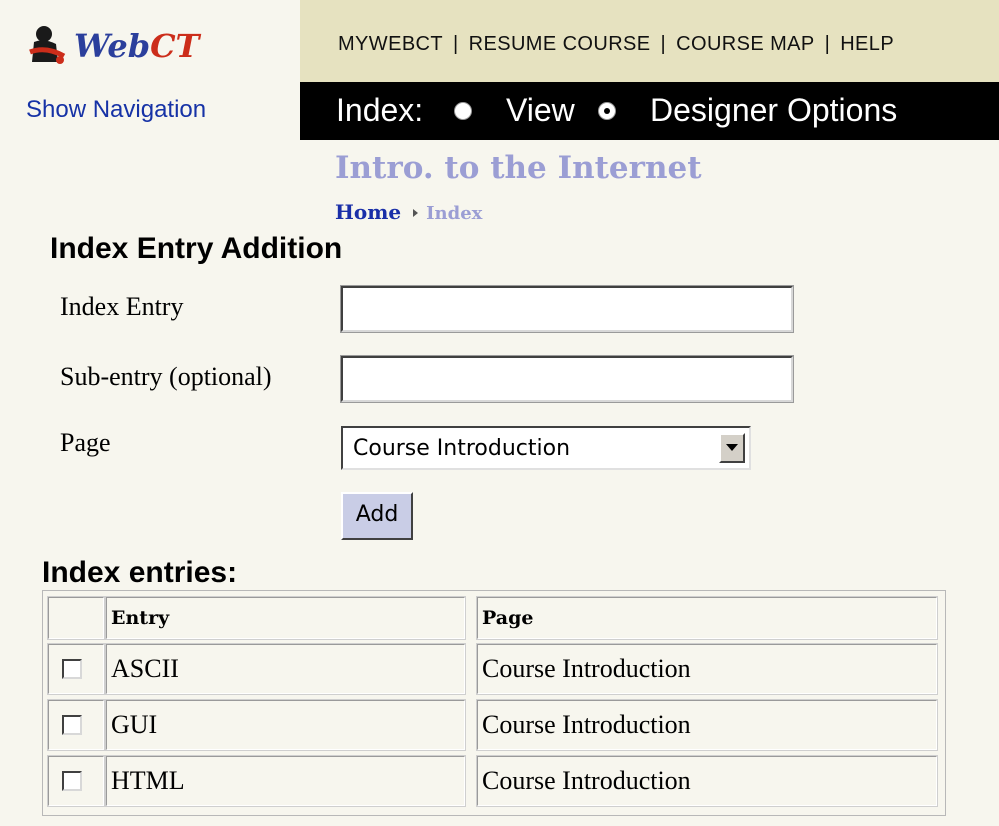 This screenshot has height=826, width=999. What do you see at coordinates (408, 212) in the screenshot?
I see `breadcrumb: Home Index` at bounding box center [408, 212].